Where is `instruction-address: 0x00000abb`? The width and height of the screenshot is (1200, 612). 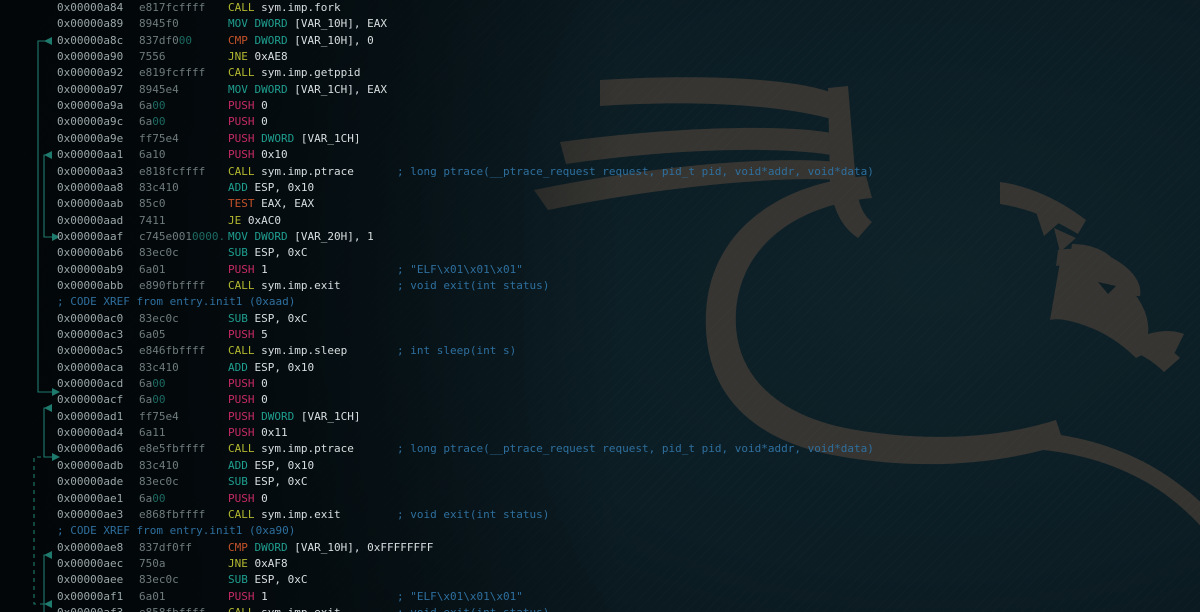
instruction-address: 0x00000abb is located at coordinates (90, 285).